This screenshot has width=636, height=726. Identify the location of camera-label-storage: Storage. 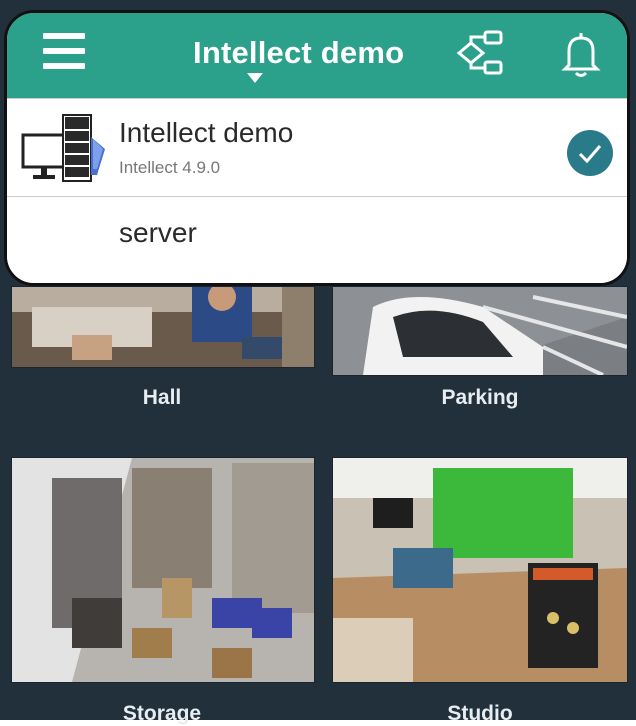
(162, 713).